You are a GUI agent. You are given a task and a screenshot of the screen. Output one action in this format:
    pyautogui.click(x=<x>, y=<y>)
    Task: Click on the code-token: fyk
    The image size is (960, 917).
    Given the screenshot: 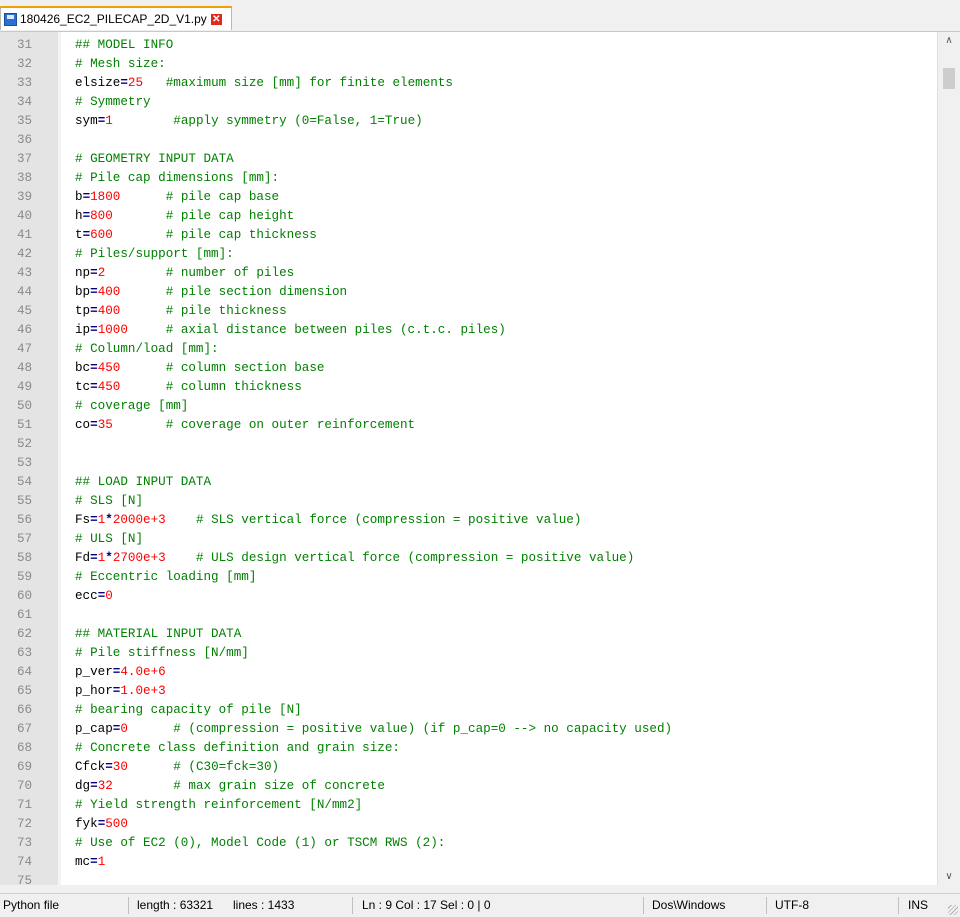 What is the action you would take?
    pyautogui.click(x=86, y=823)
    